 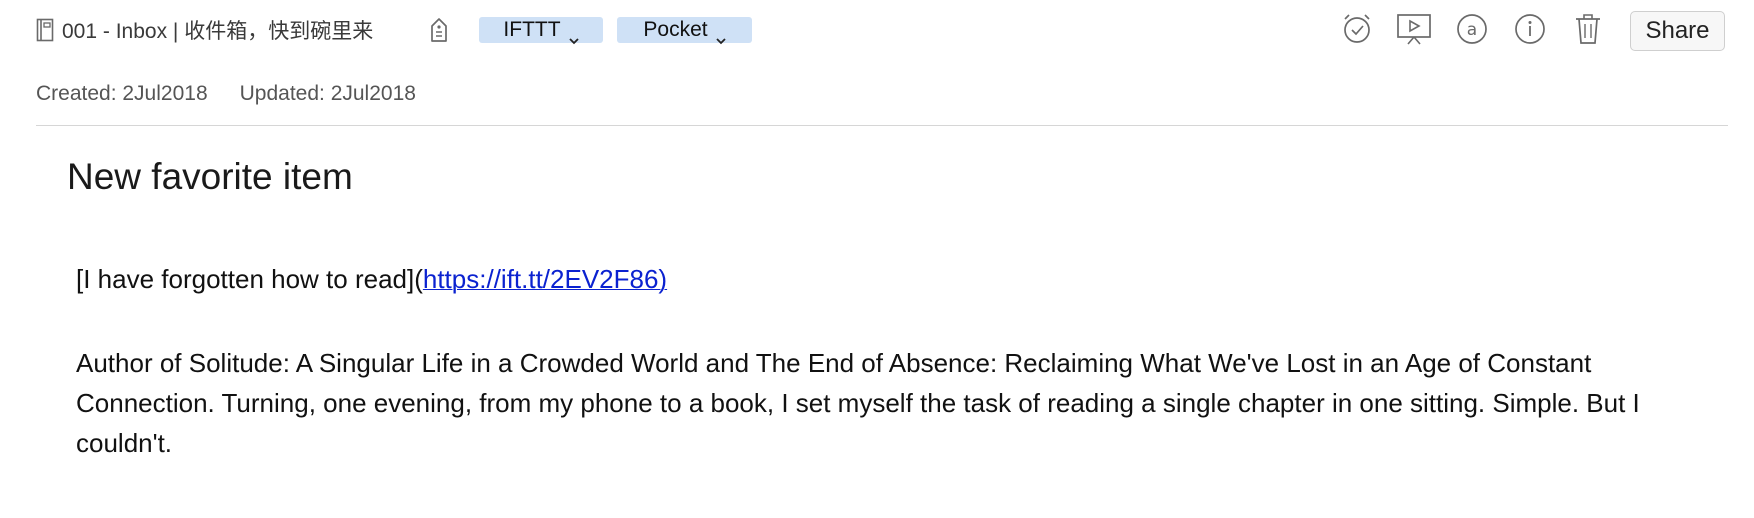 I want to click on link-prefix-text: [I have forgotten how to read](, so click(x=249, y=279).